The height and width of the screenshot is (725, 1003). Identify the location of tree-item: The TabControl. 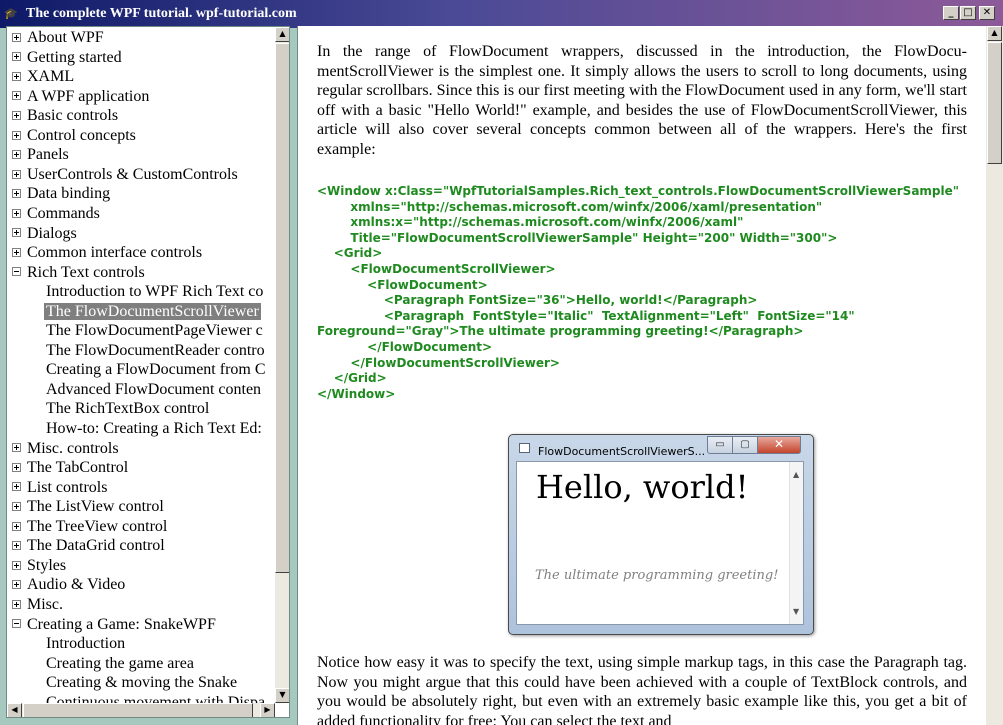
(70, 468).